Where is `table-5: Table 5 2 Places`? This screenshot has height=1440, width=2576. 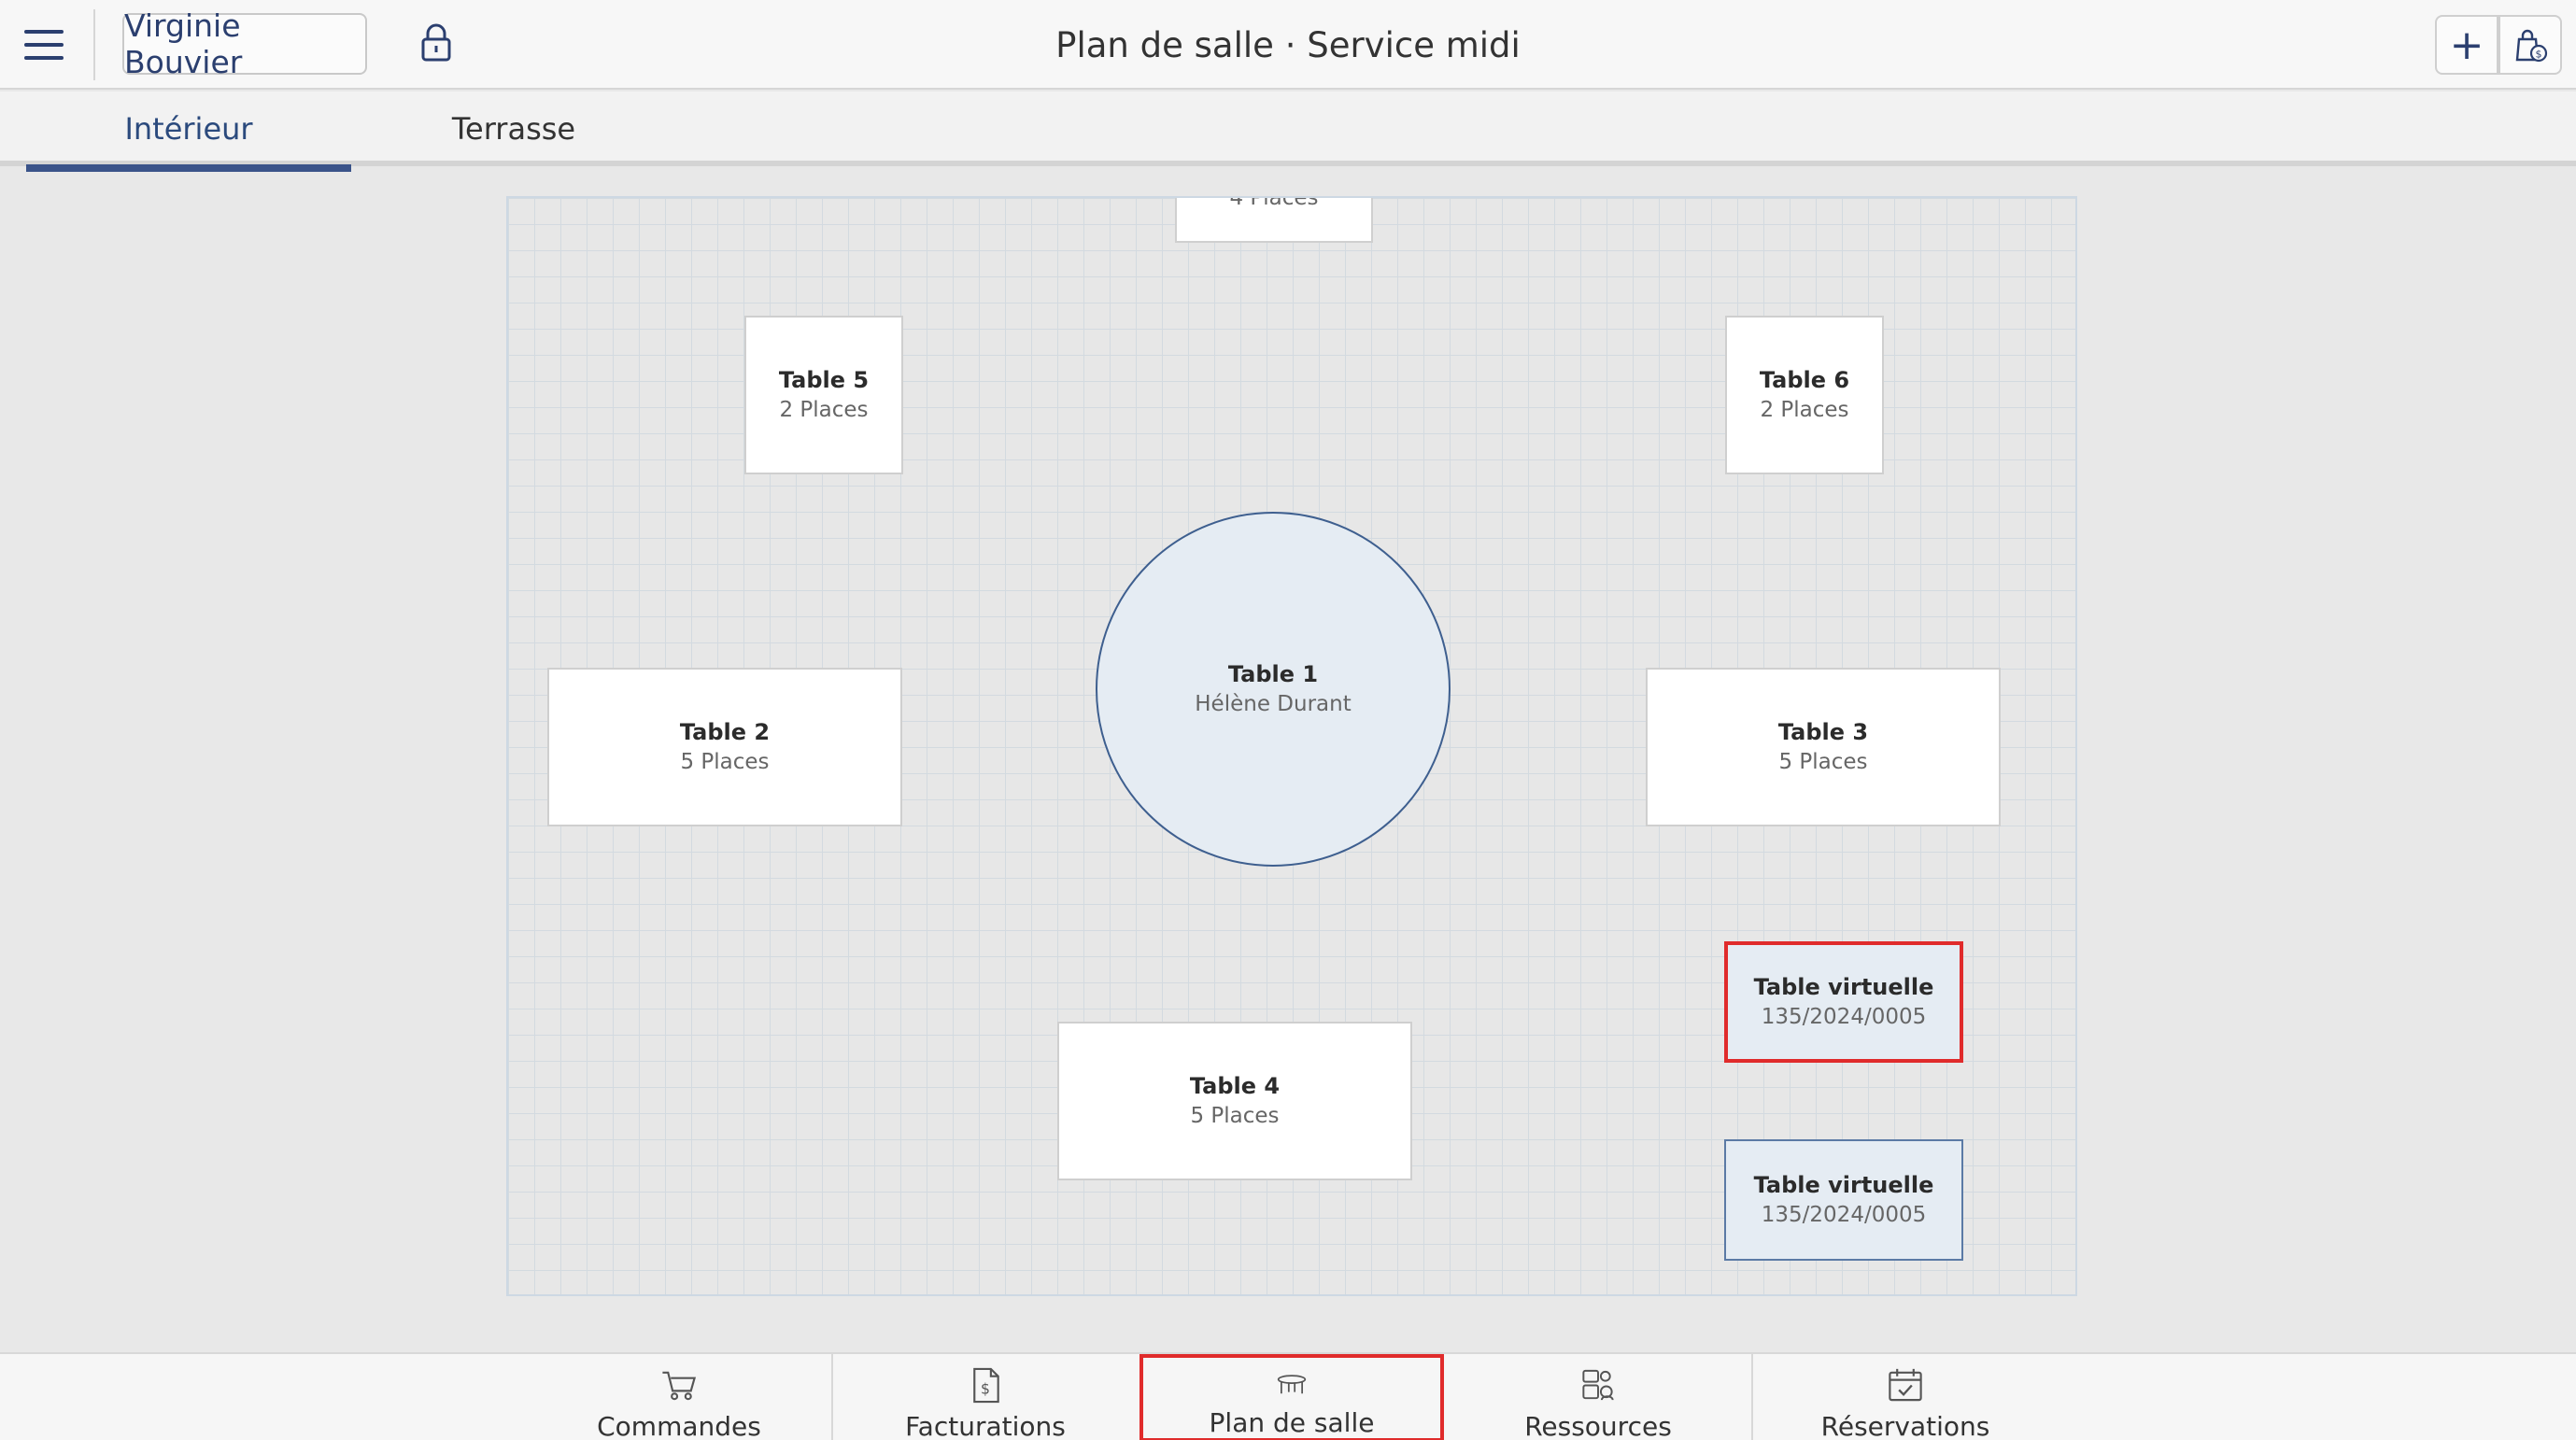 table-5: Table 5 2 Places is located at coordinates (823, 395).